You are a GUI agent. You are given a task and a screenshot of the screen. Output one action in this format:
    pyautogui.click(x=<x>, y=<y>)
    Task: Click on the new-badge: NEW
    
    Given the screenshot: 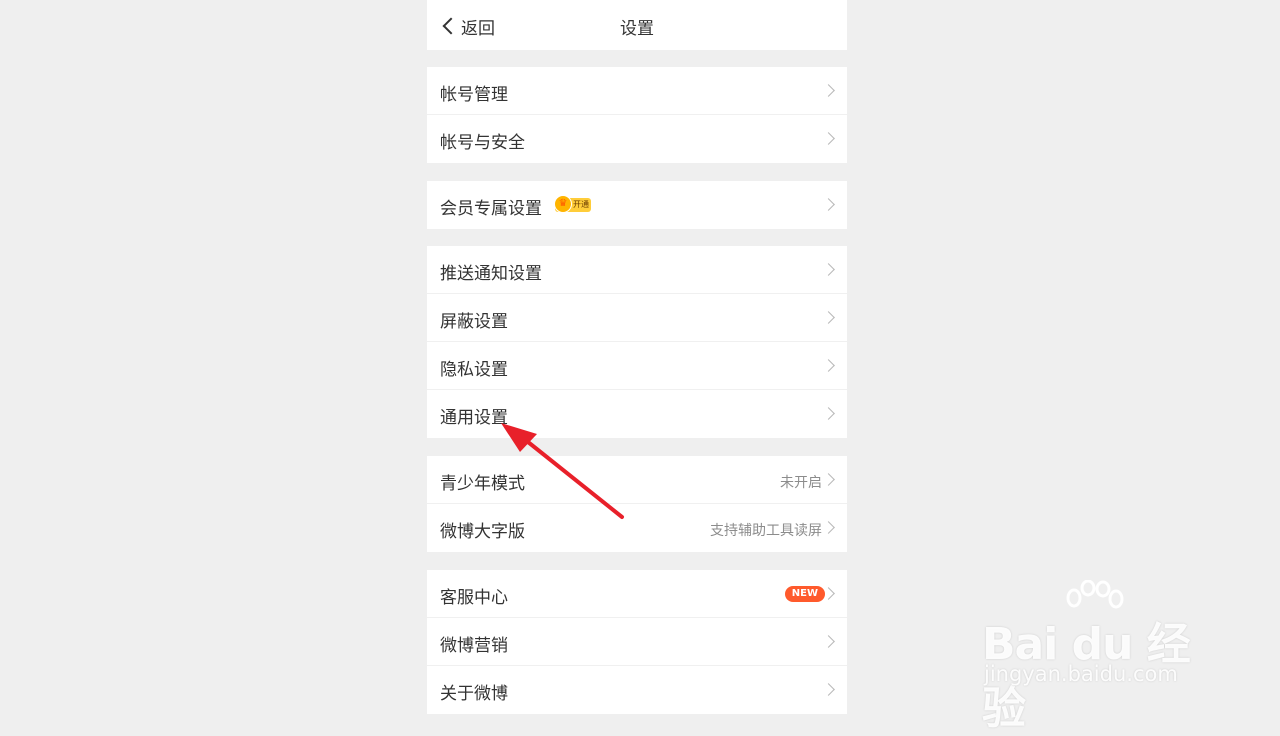 What is the action you would take?
    pyautogui.click(x=804, y=594)
    